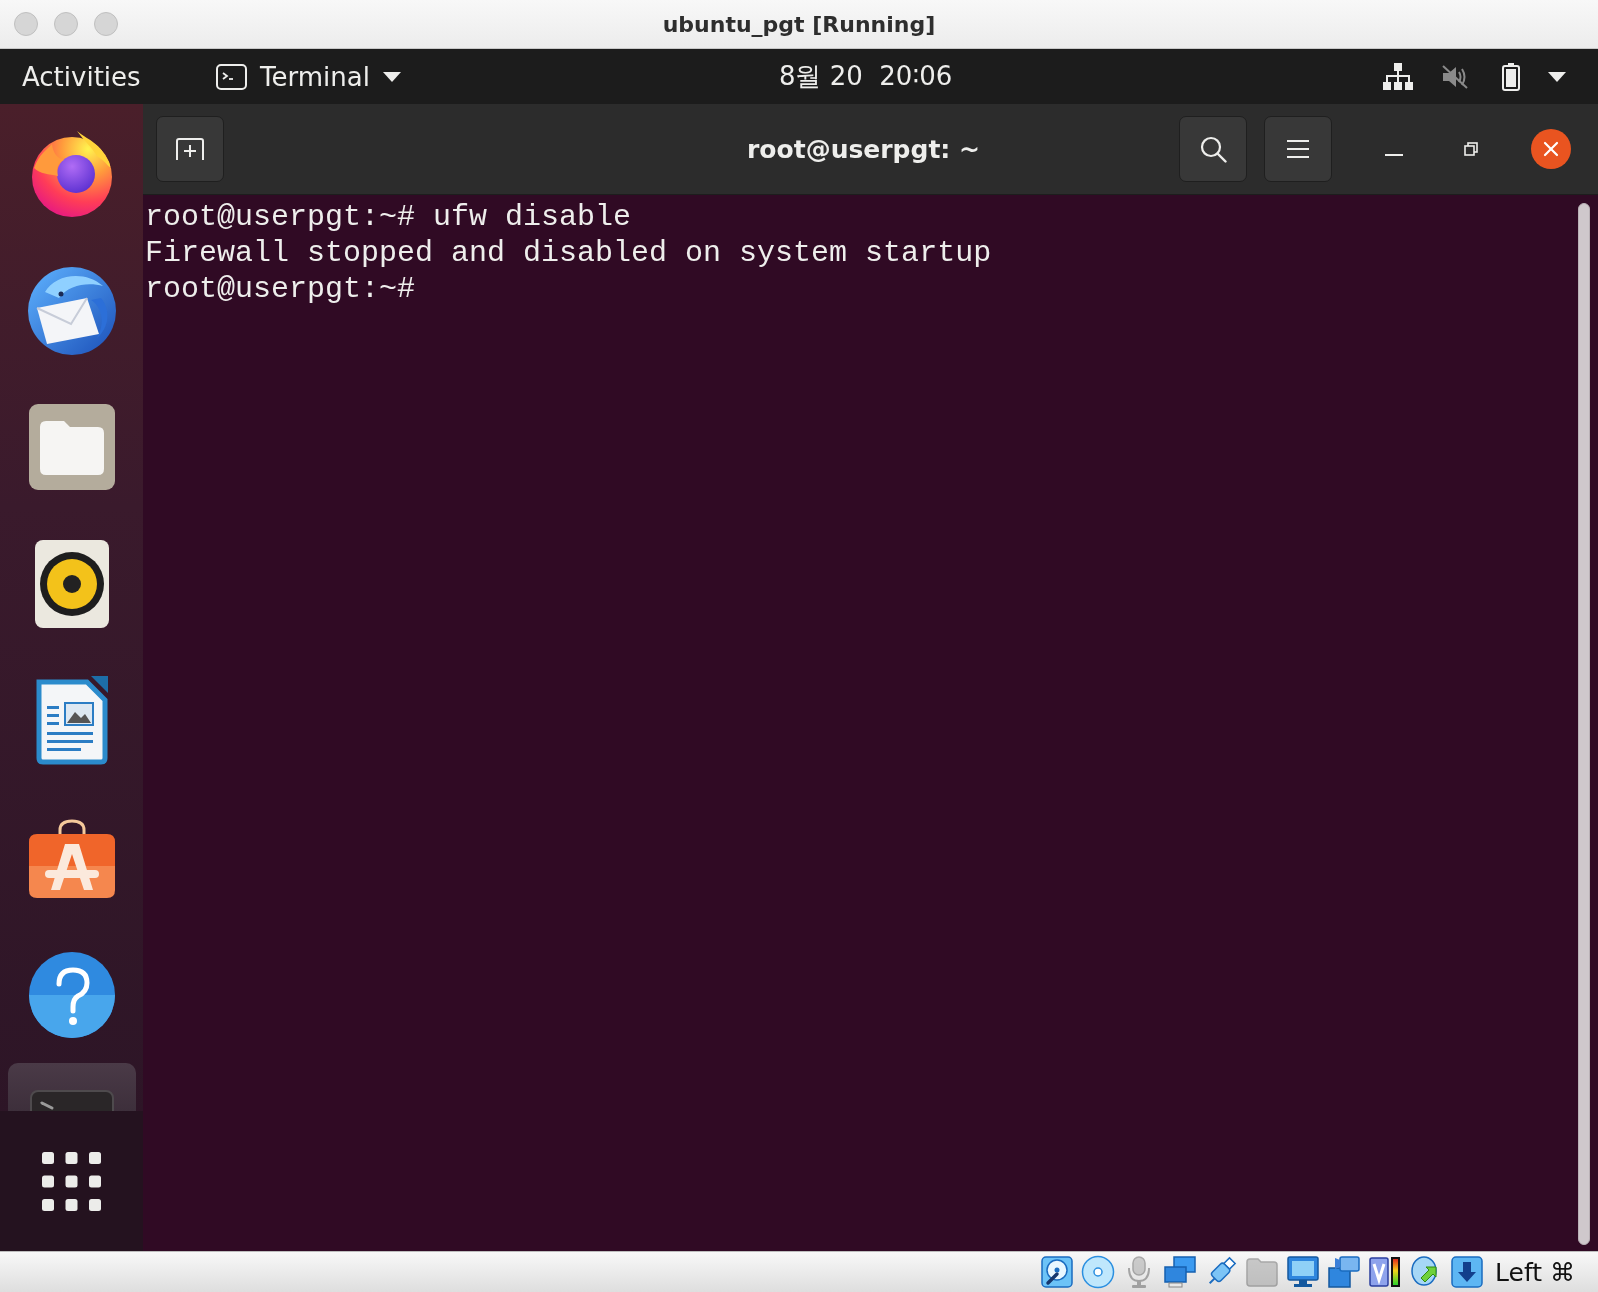  What do you see at coordinates (1471, 149) in the screenshot?
I see `restore-icon` at bounding box center [1471, 149].